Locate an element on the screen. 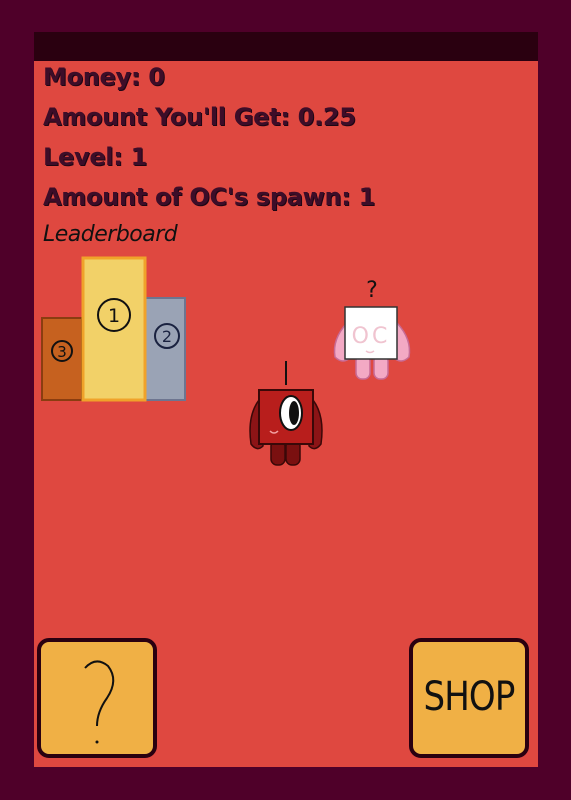 The image size is (571, 800). question-mark-icon is located at coordinates (99, 702).